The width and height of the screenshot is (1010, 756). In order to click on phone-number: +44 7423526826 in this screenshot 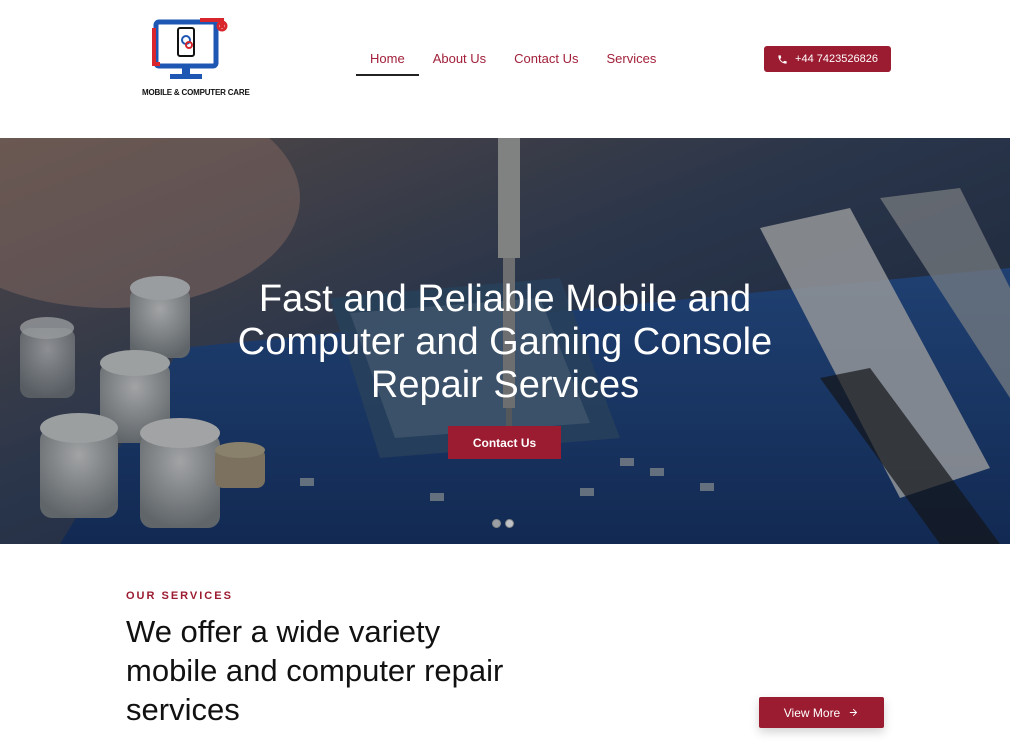, I will do `click(836, 59)`.